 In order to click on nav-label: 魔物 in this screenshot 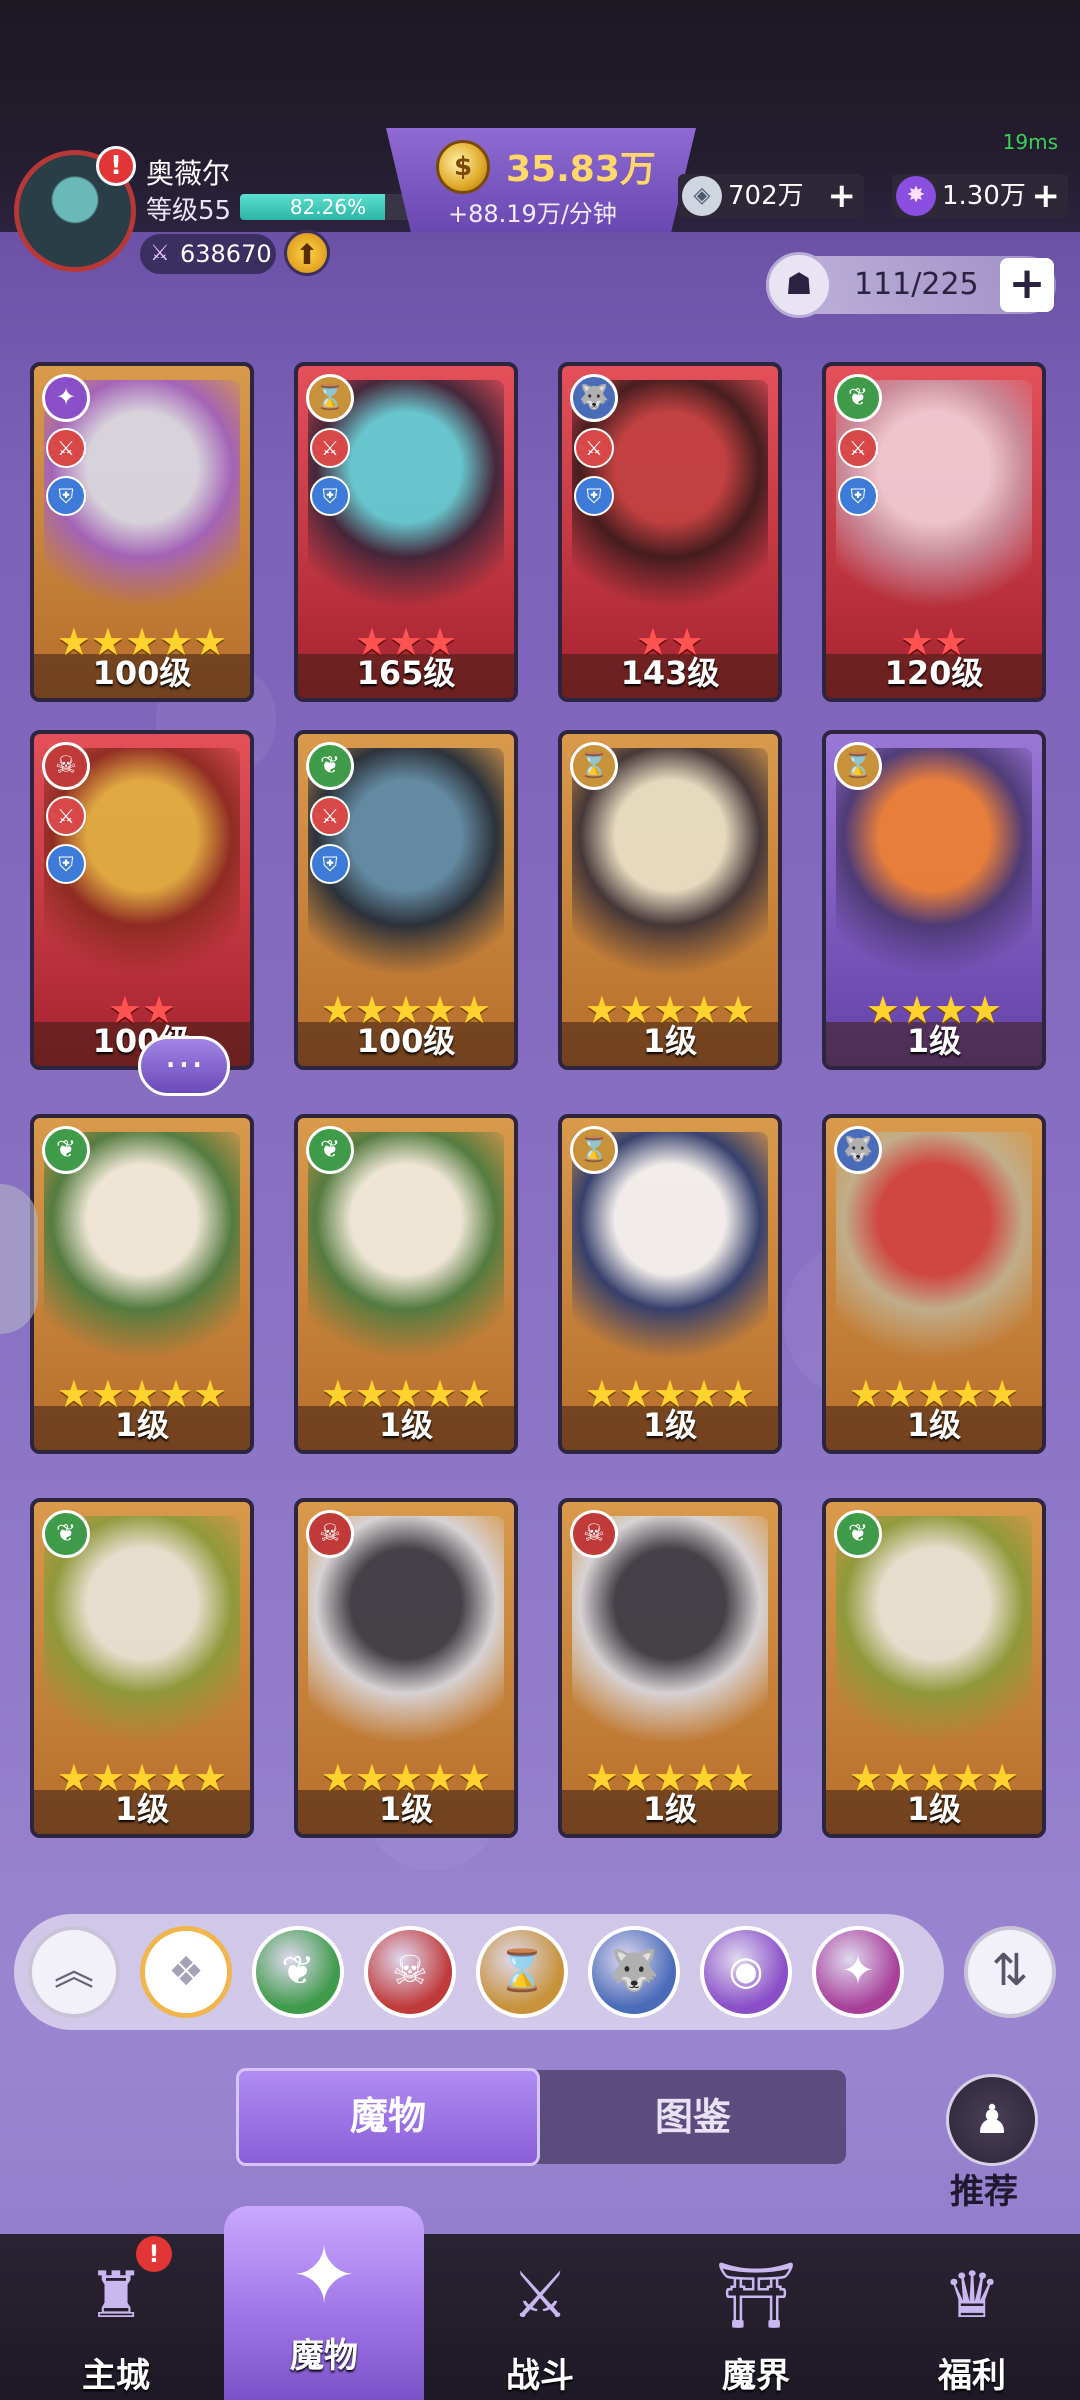, I will do `click(324, 2356)`.